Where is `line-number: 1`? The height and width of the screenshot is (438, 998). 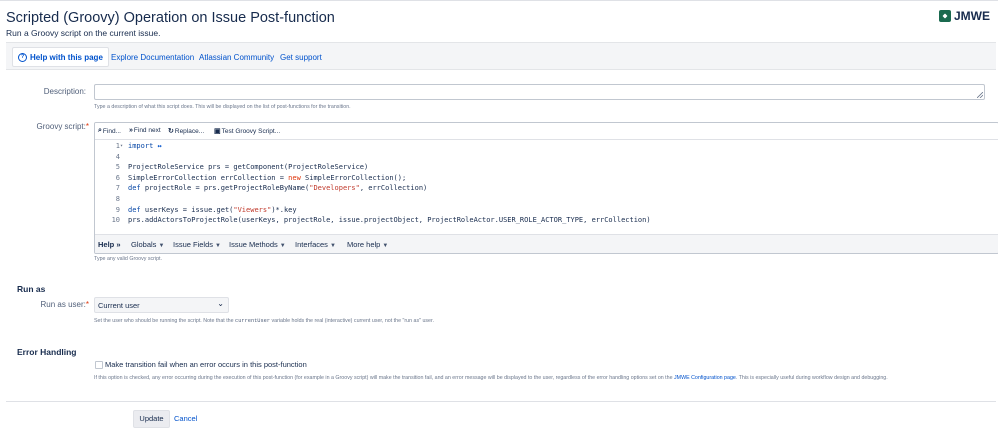
line-number: 1 is located at coordinates (117, 146).